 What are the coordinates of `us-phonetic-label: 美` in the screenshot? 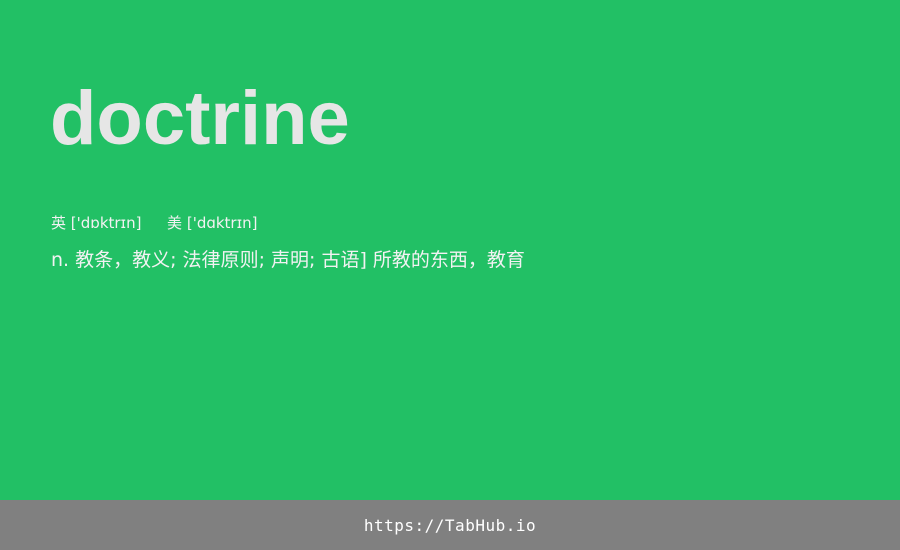 It's located at (175, 223).